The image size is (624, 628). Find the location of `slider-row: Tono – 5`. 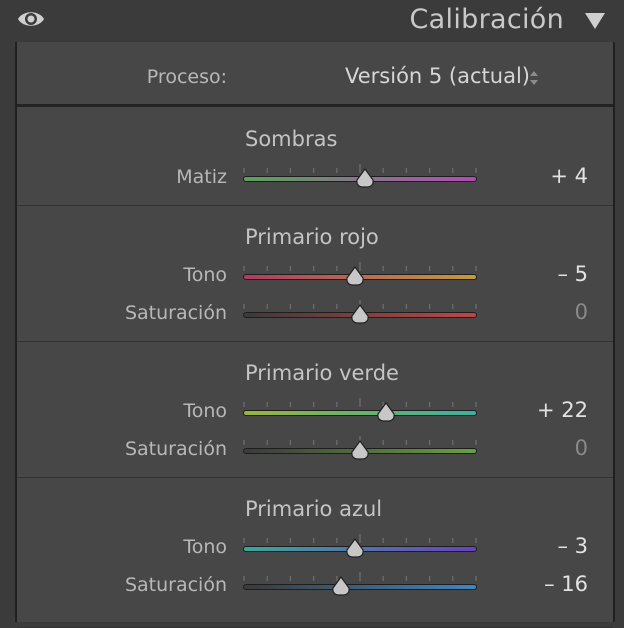

slider-row: Tono – 5 is located at coordinates (315, 275).